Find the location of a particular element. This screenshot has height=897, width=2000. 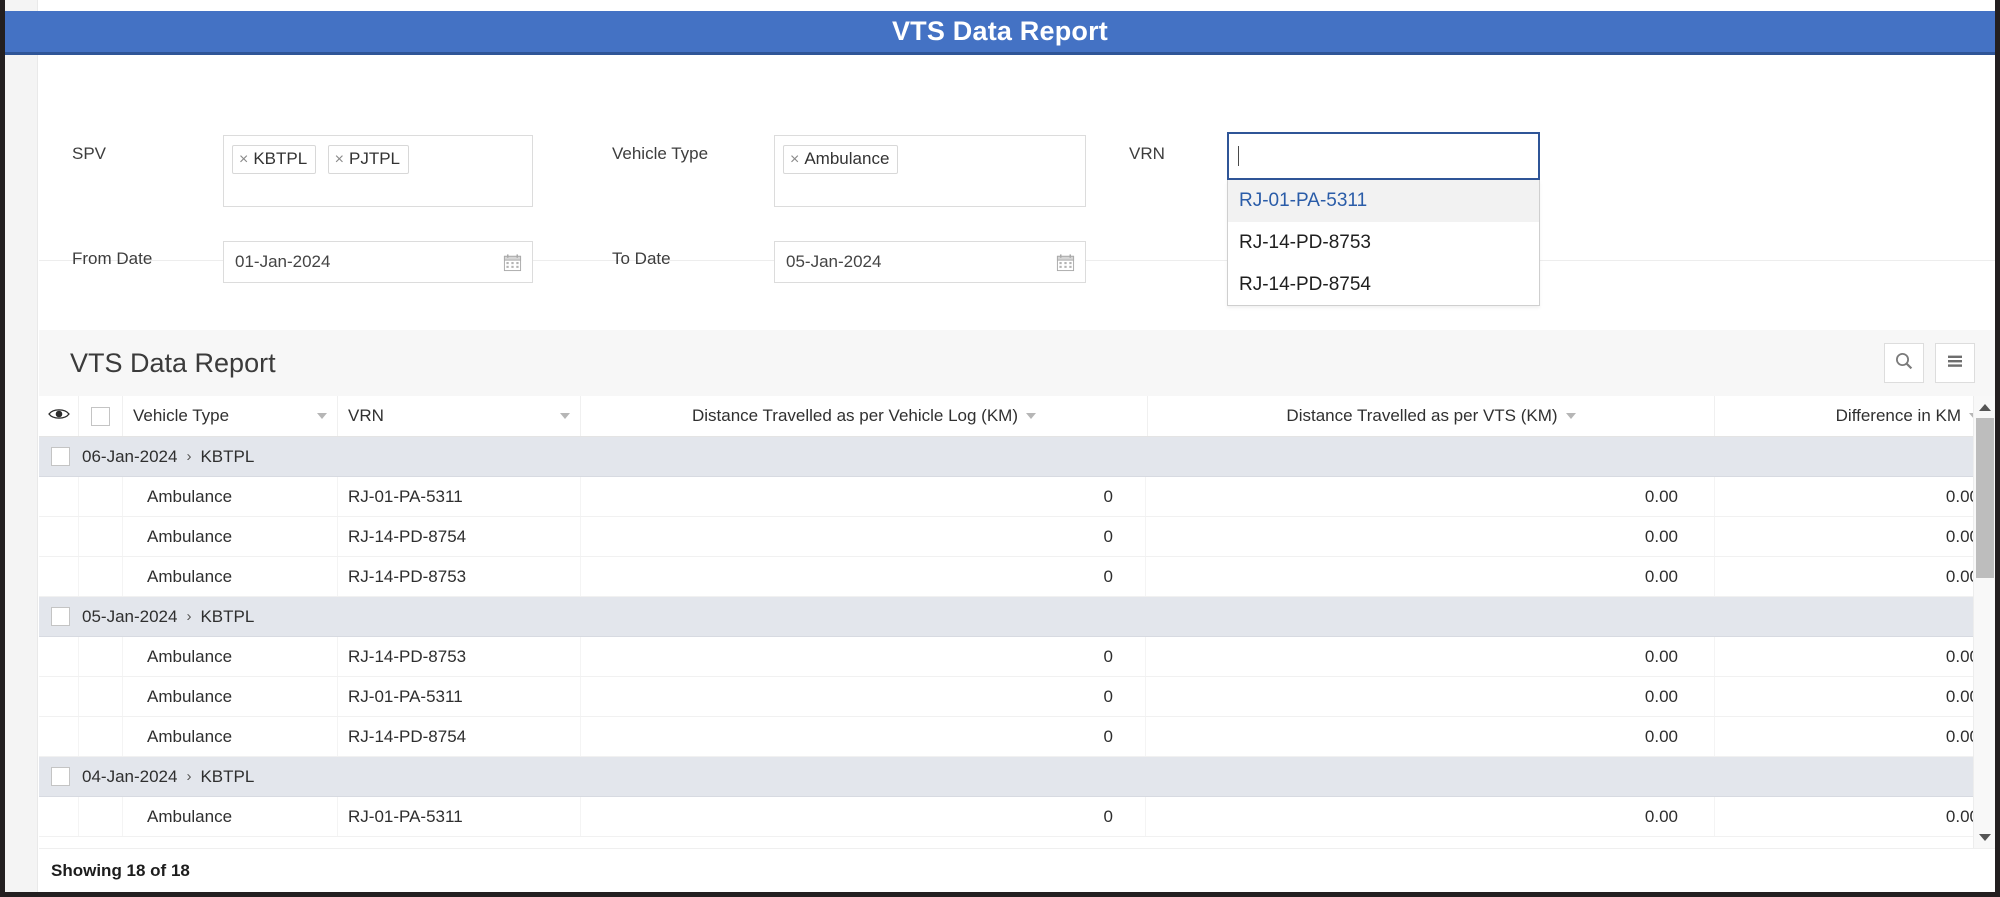

column-header-distance-vts: Distance Travelled as per VTS (KM) is located at coordinates (1431, 416).